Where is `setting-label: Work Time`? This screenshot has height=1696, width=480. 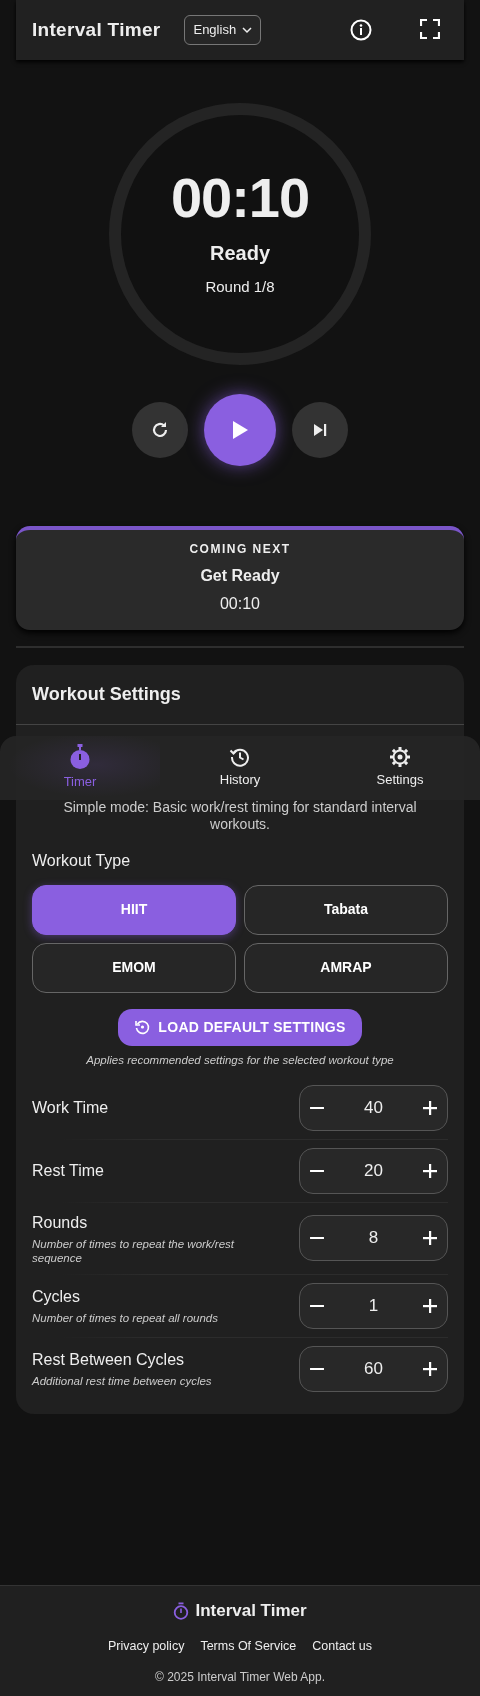
setting-label: Work Time is located at coordinates (70, 1107).